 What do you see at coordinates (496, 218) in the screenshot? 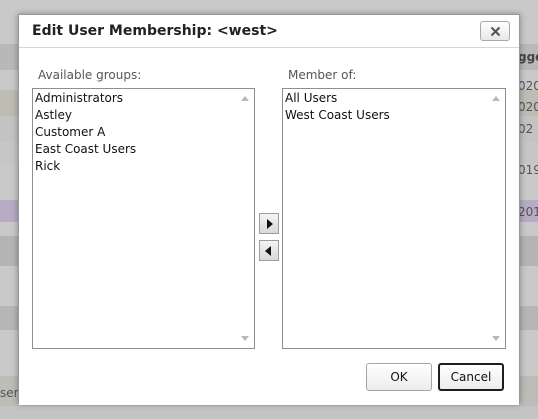
I see `member-of-scrollbar` at bounding box center [496, 218].